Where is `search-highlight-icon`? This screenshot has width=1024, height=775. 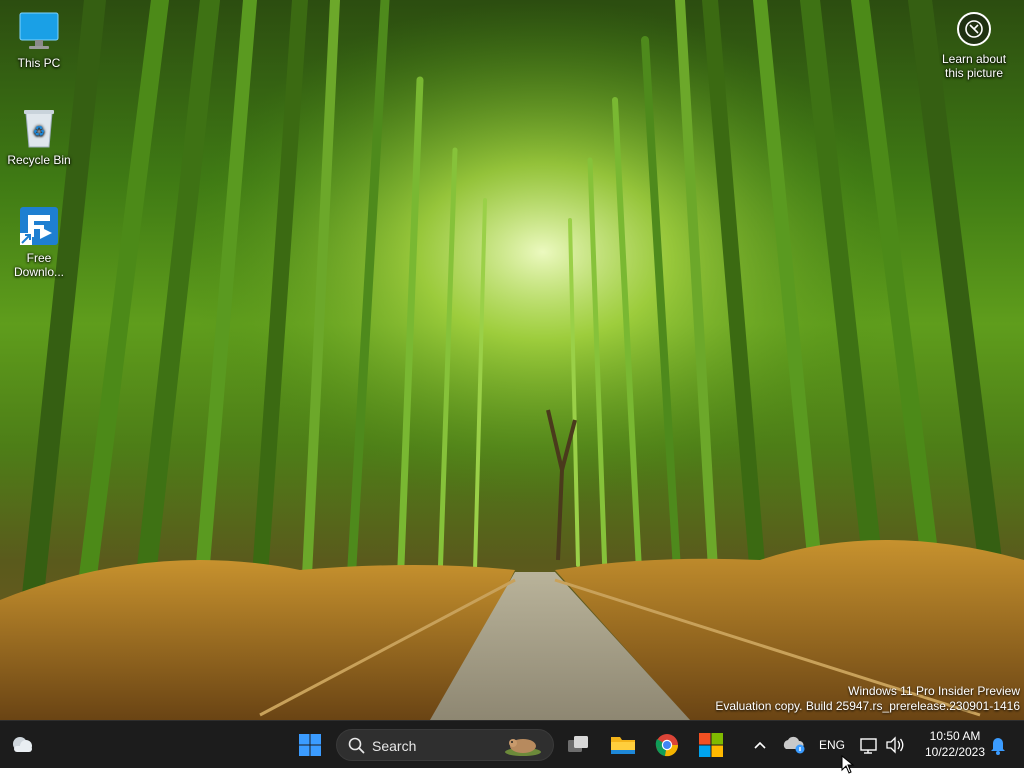
search-highlight-icon is located at coordinates (523, 747).